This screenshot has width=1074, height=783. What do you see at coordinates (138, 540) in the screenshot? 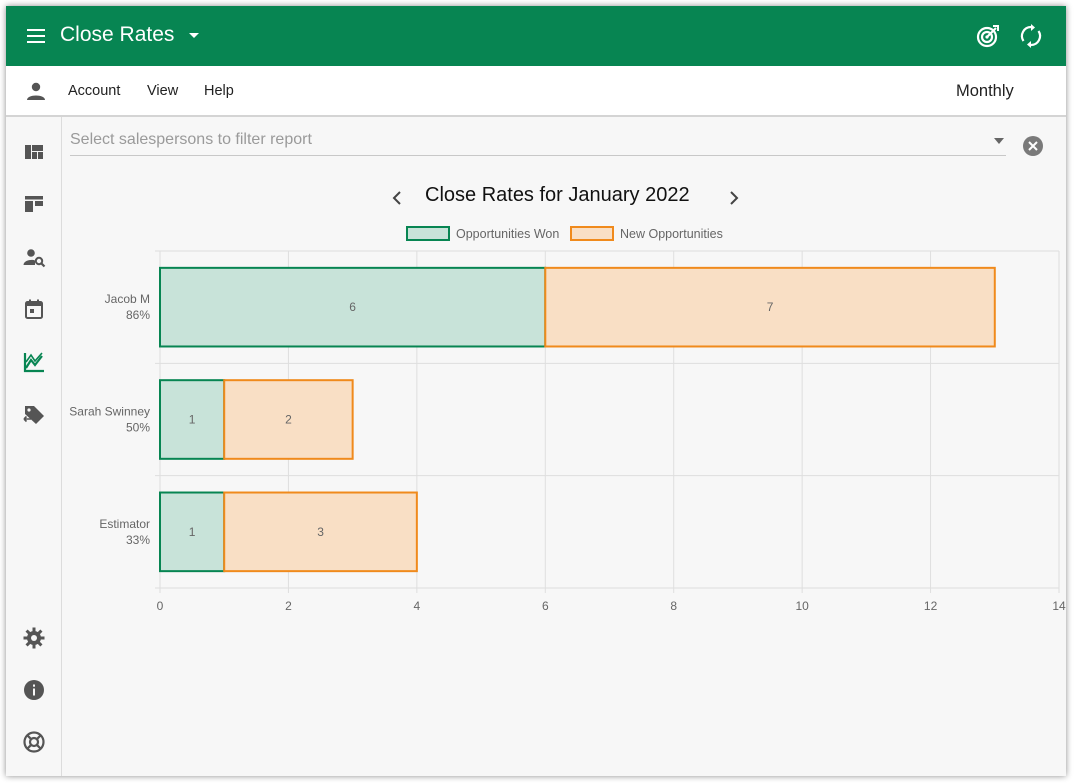
I see `category-rate-label: 33%` at bounding box center [138, 540].